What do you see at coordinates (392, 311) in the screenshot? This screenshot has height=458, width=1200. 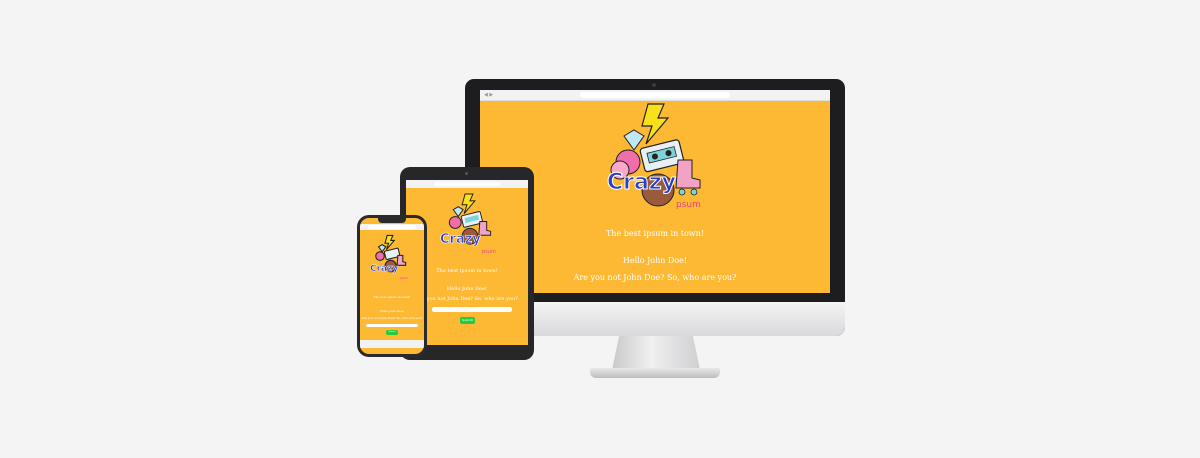 I see `greeting: Hello John Doe!` at bounding box center [392, 311].